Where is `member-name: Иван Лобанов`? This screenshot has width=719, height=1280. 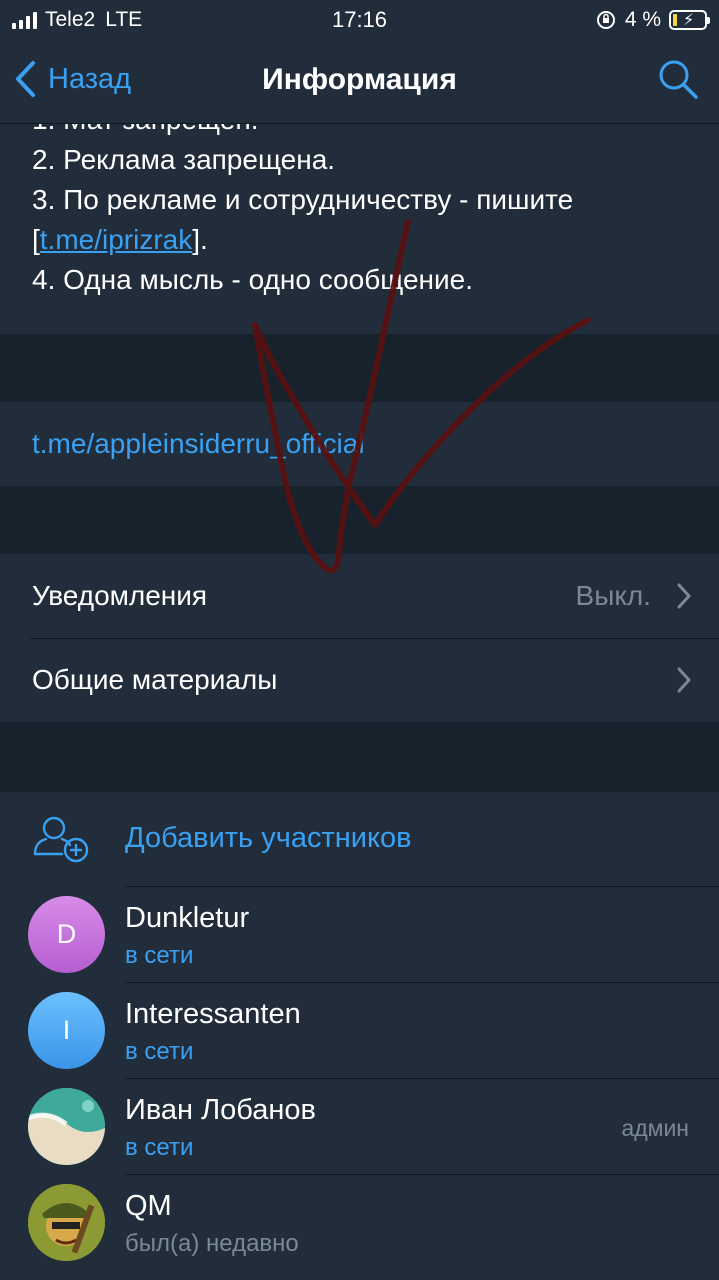
member-name: Иван Лобанов is located at coordinates (220, 1110).